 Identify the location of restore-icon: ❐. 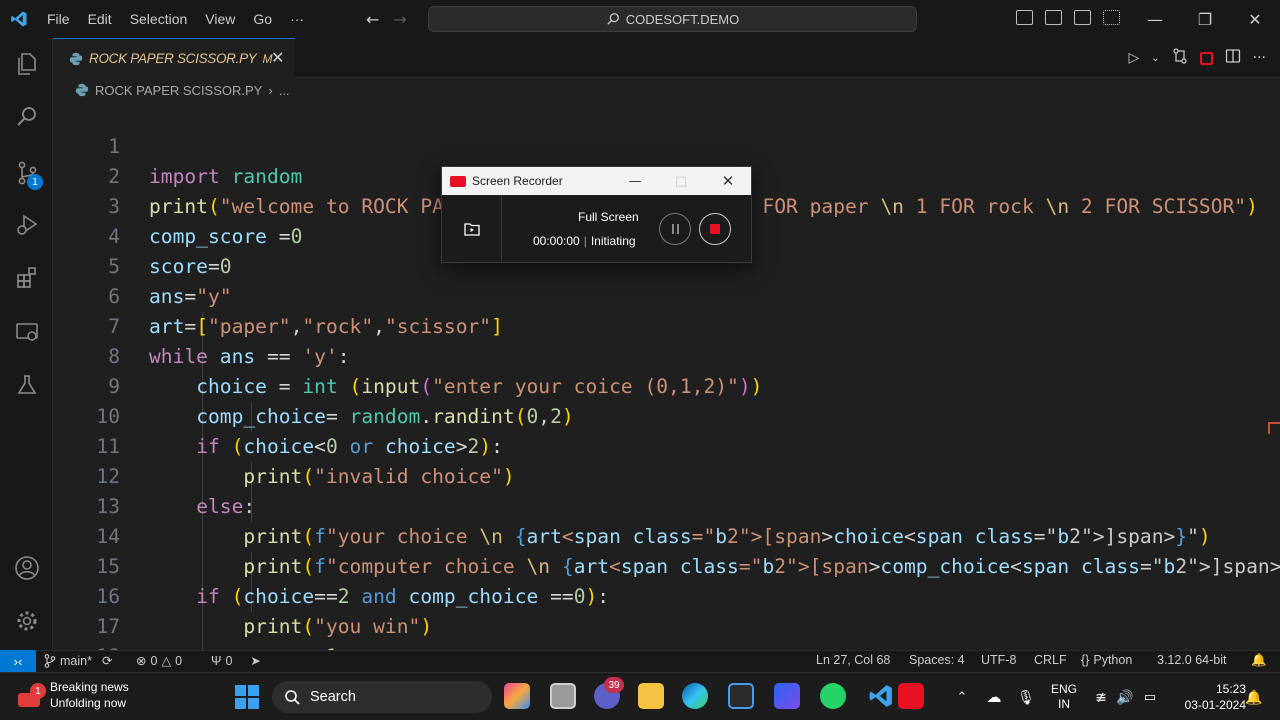
(1205, 19).